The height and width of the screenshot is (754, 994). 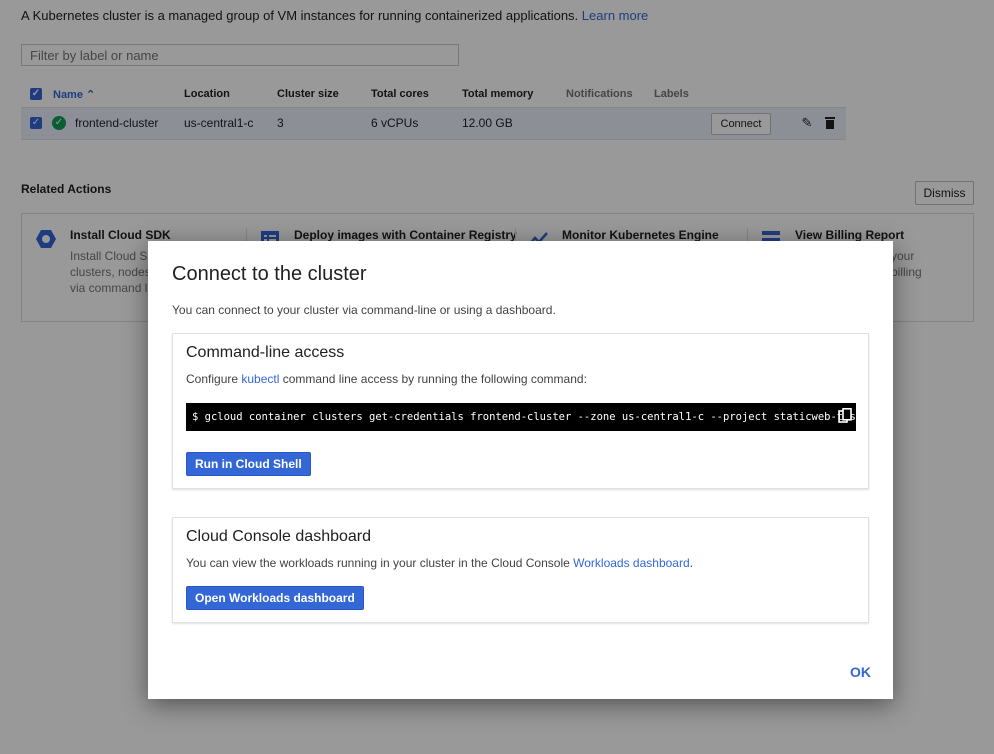 What do you see at coordinates (212, 379) in the screenshot?
I see `cli-text-before: Configure` at bounding box center [212, 379].